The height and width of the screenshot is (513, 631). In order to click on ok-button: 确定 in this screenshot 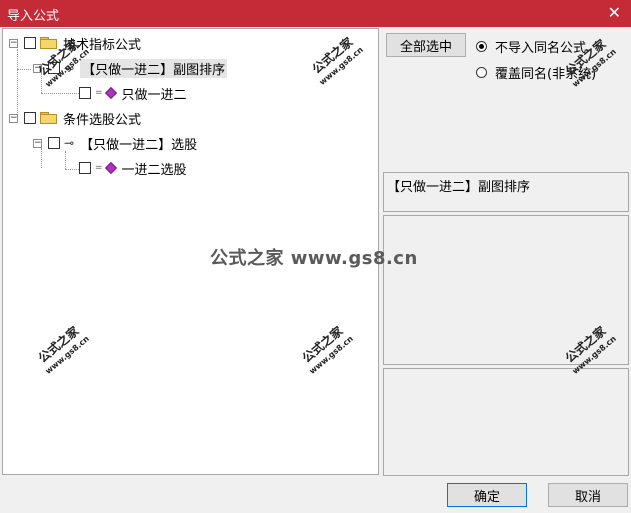, I will do `click(487, 495)`.